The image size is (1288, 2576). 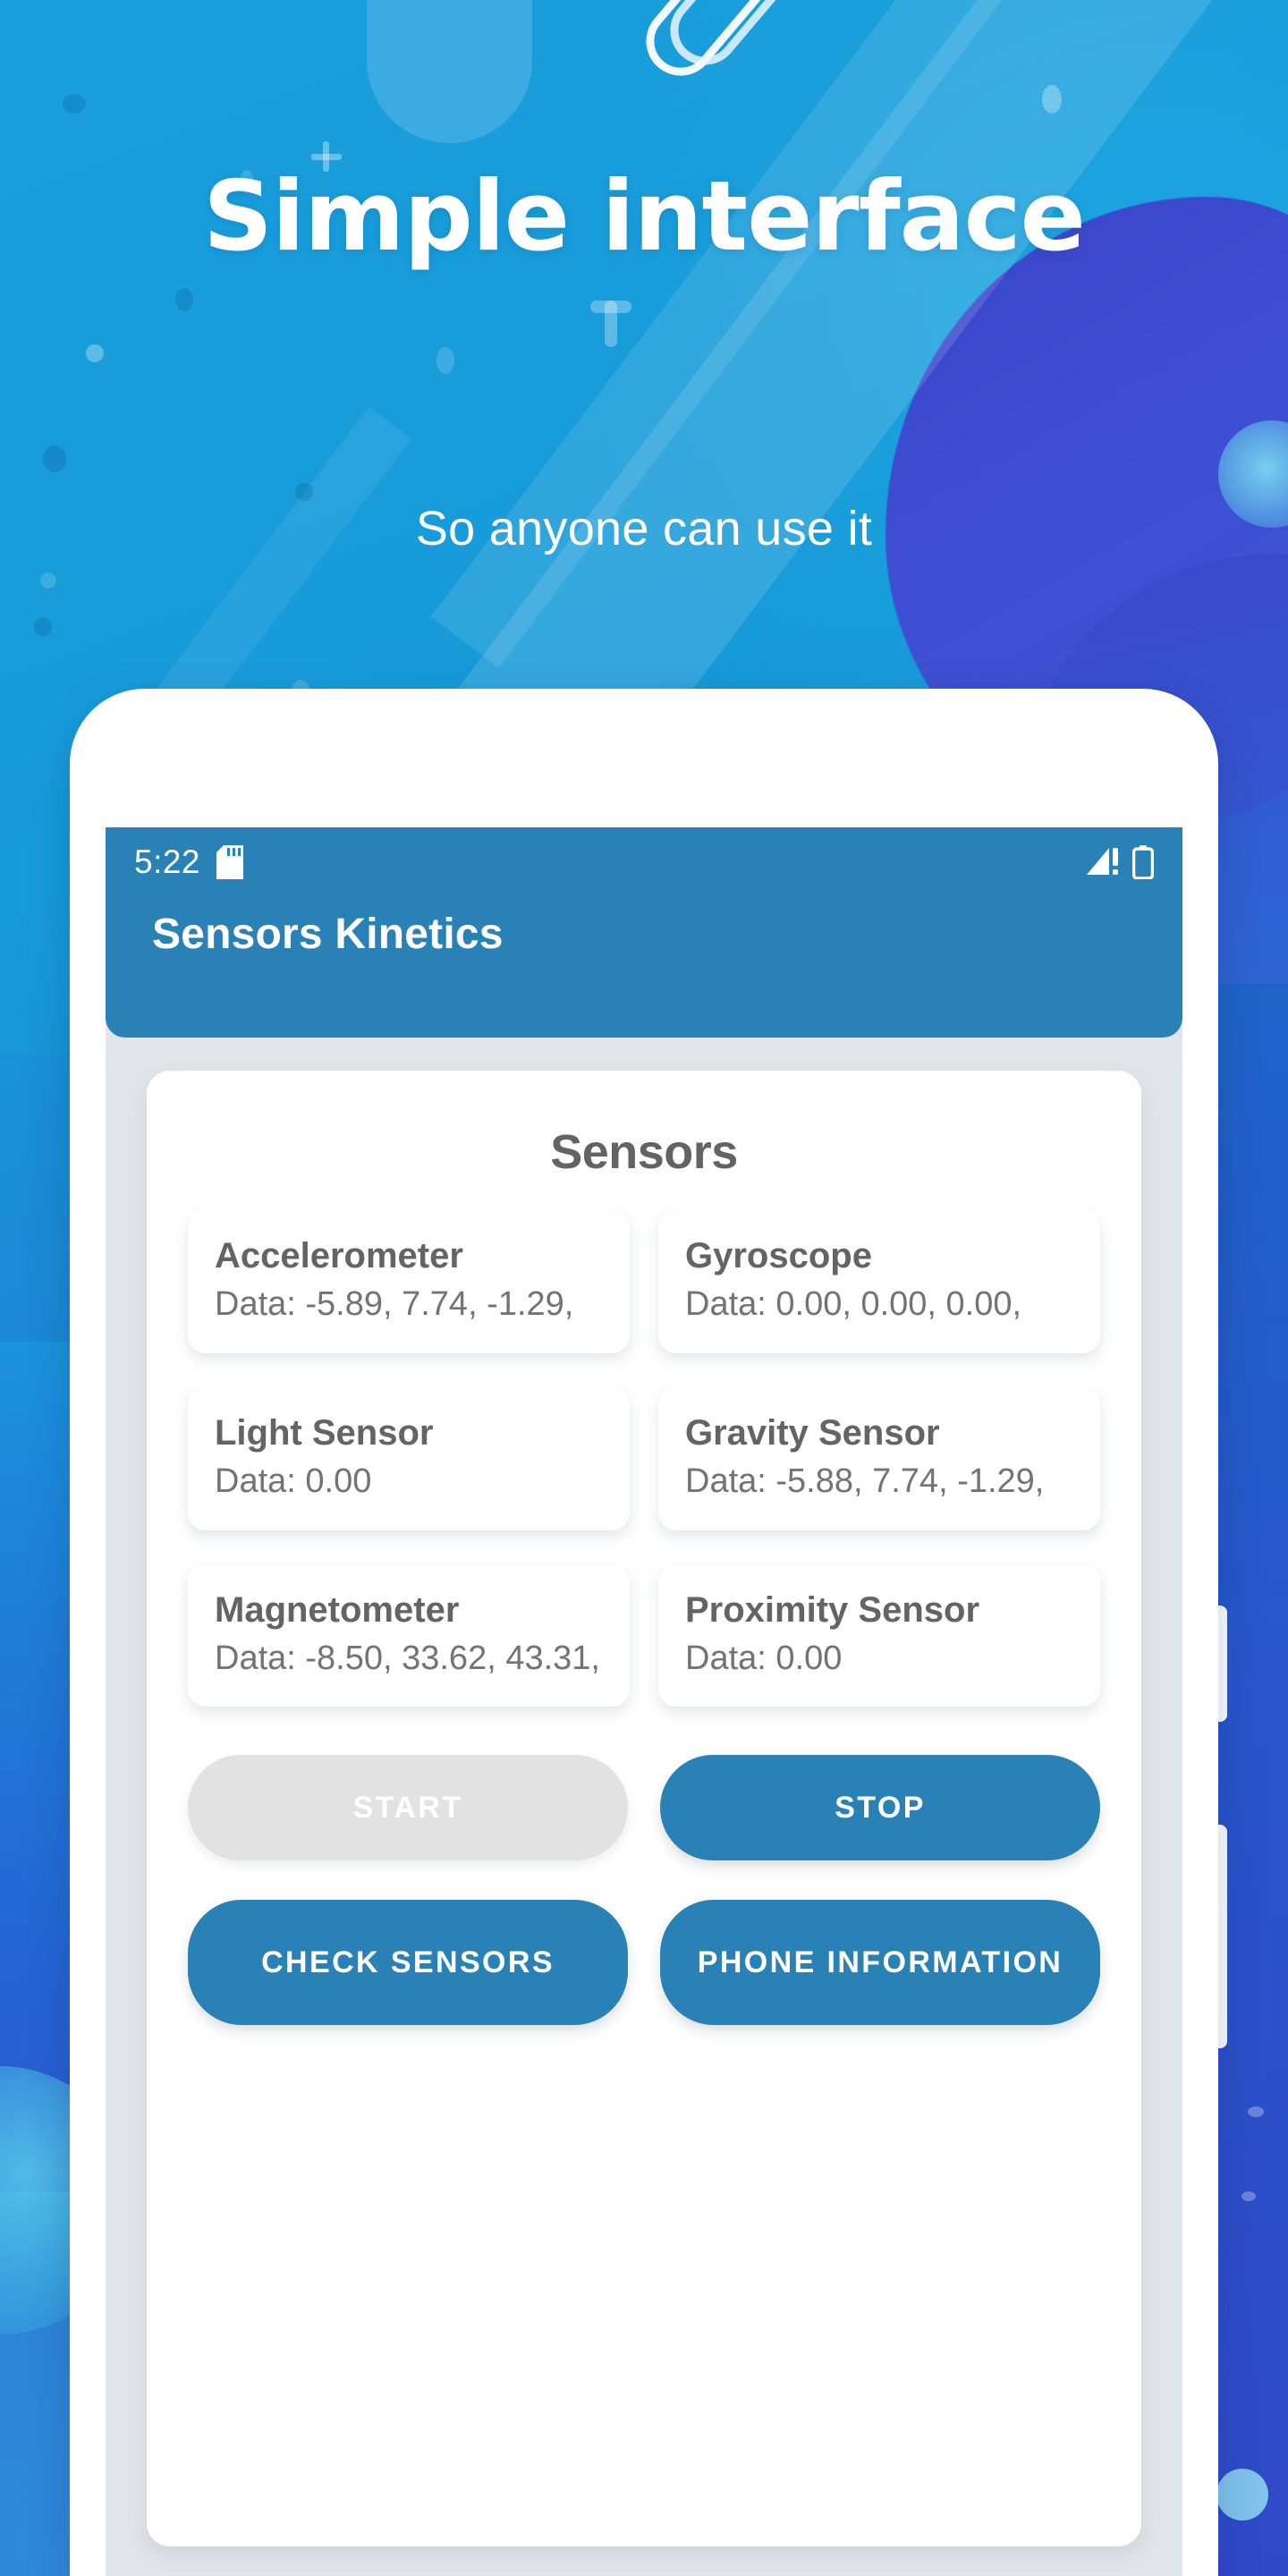 I want to click on sensor-name: Gyroscope, so click(x=778, y=1255).